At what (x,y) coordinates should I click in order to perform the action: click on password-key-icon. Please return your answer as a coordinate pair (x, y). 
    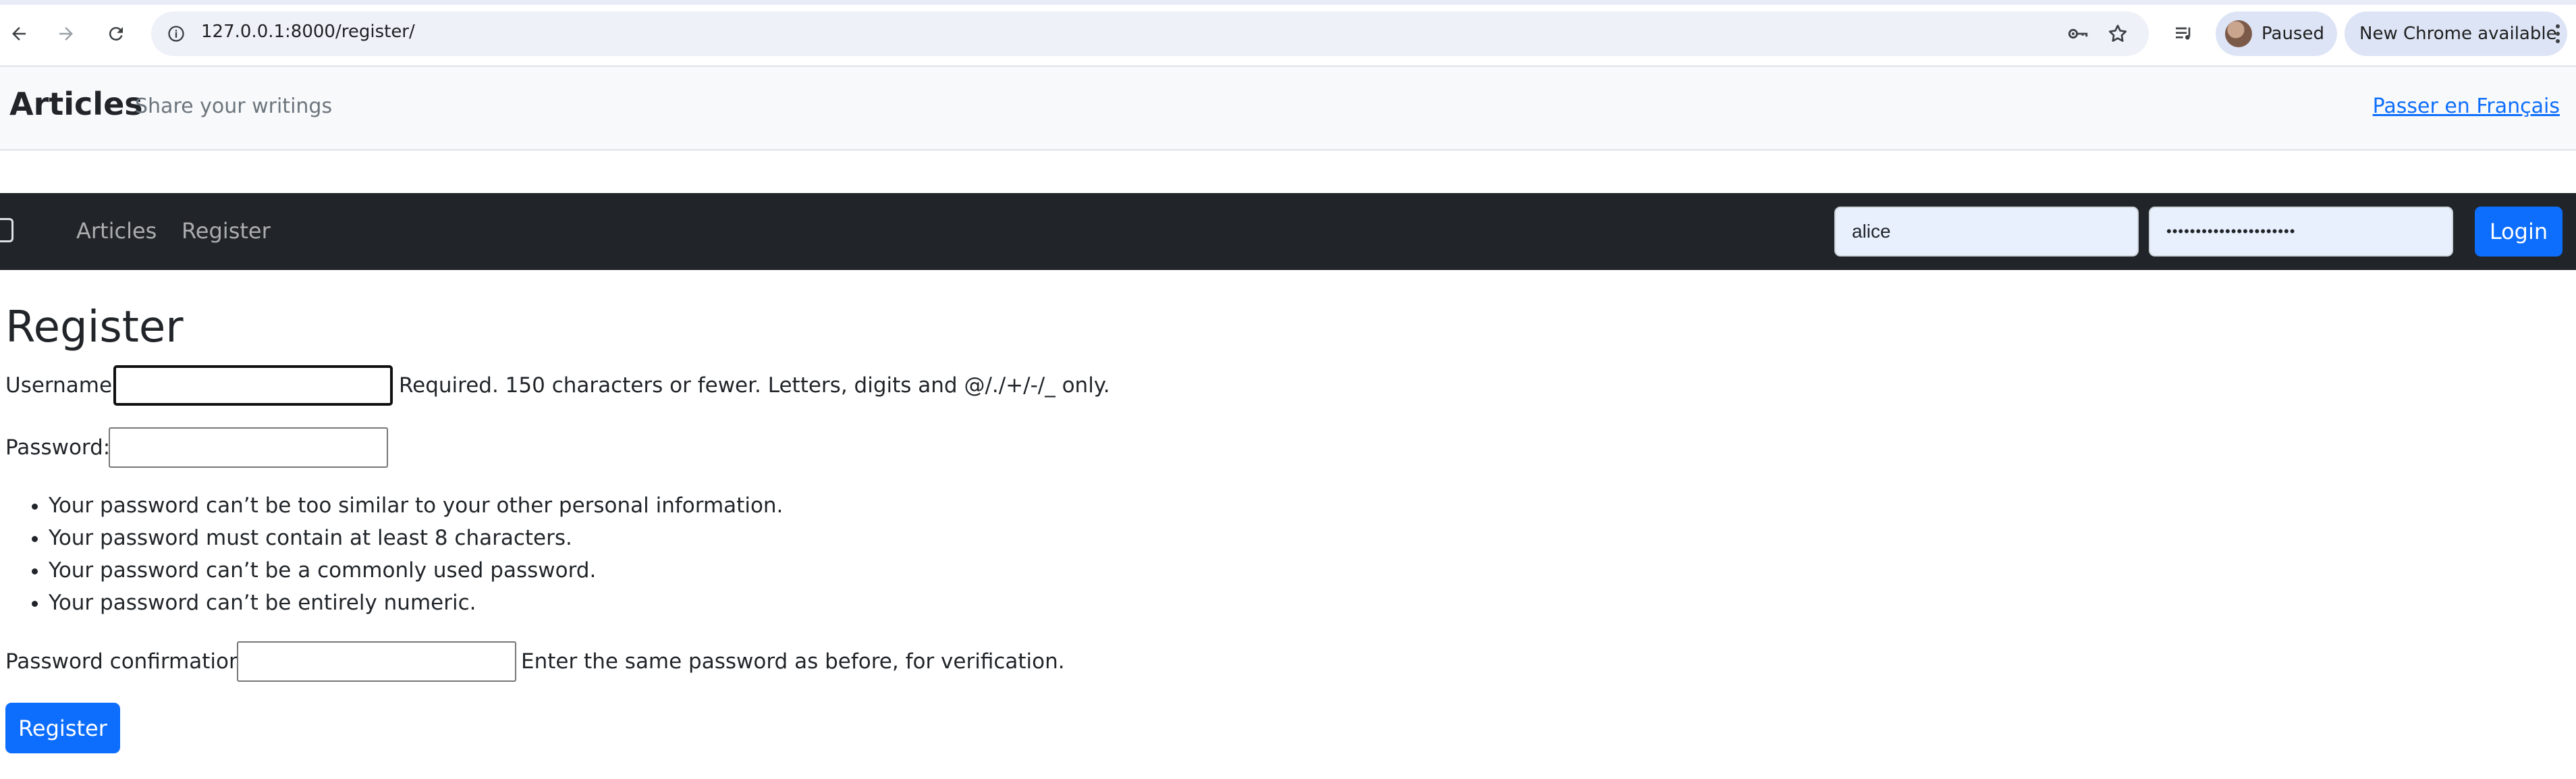
    Looking at the image, I should click on (2078, 33).